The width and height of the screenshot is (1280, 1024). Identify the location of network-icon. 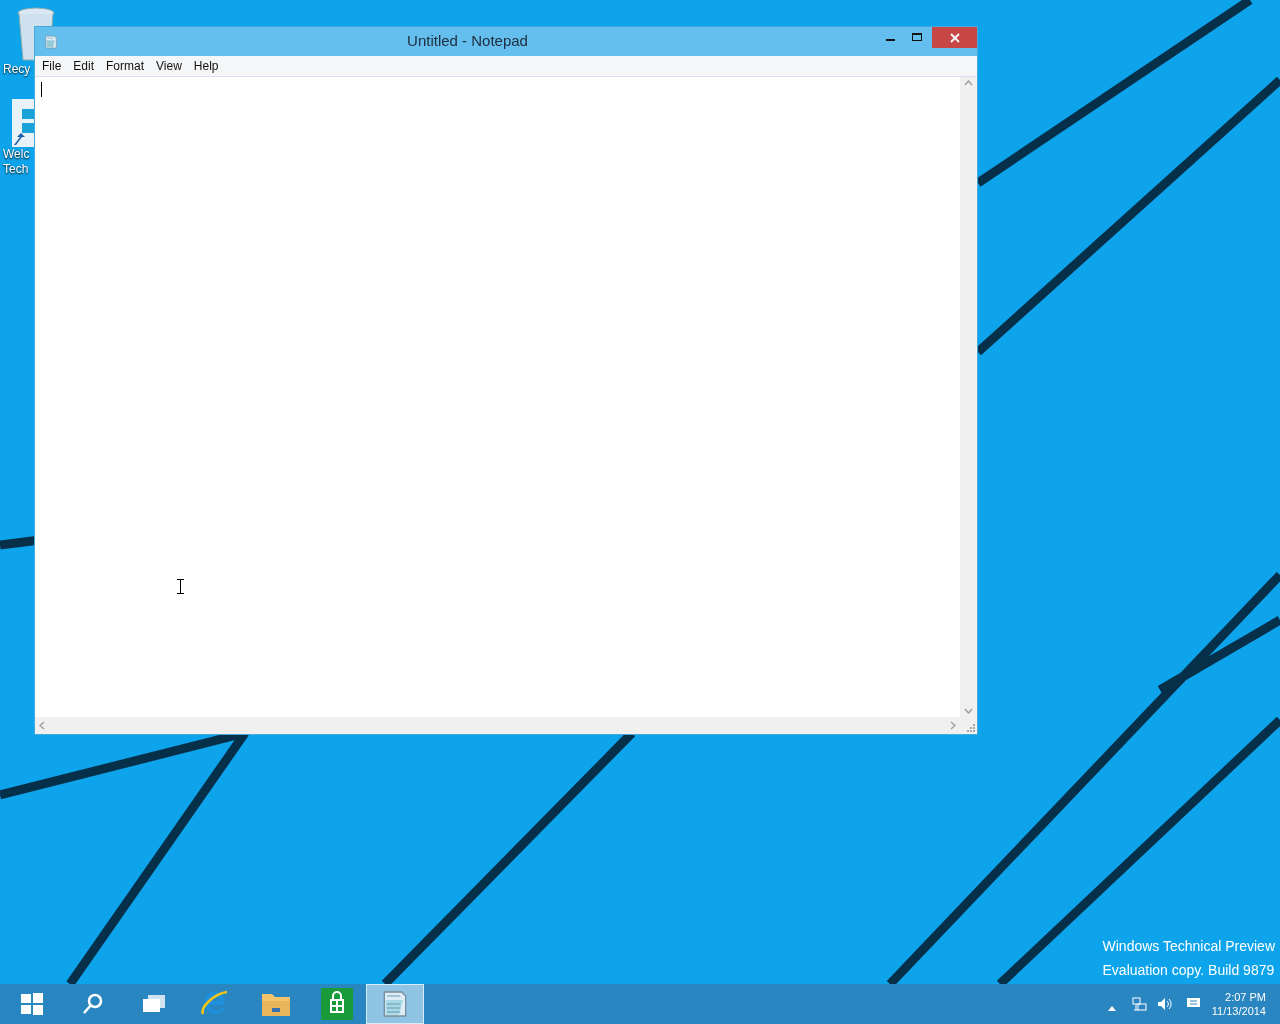
(1139, 1004).